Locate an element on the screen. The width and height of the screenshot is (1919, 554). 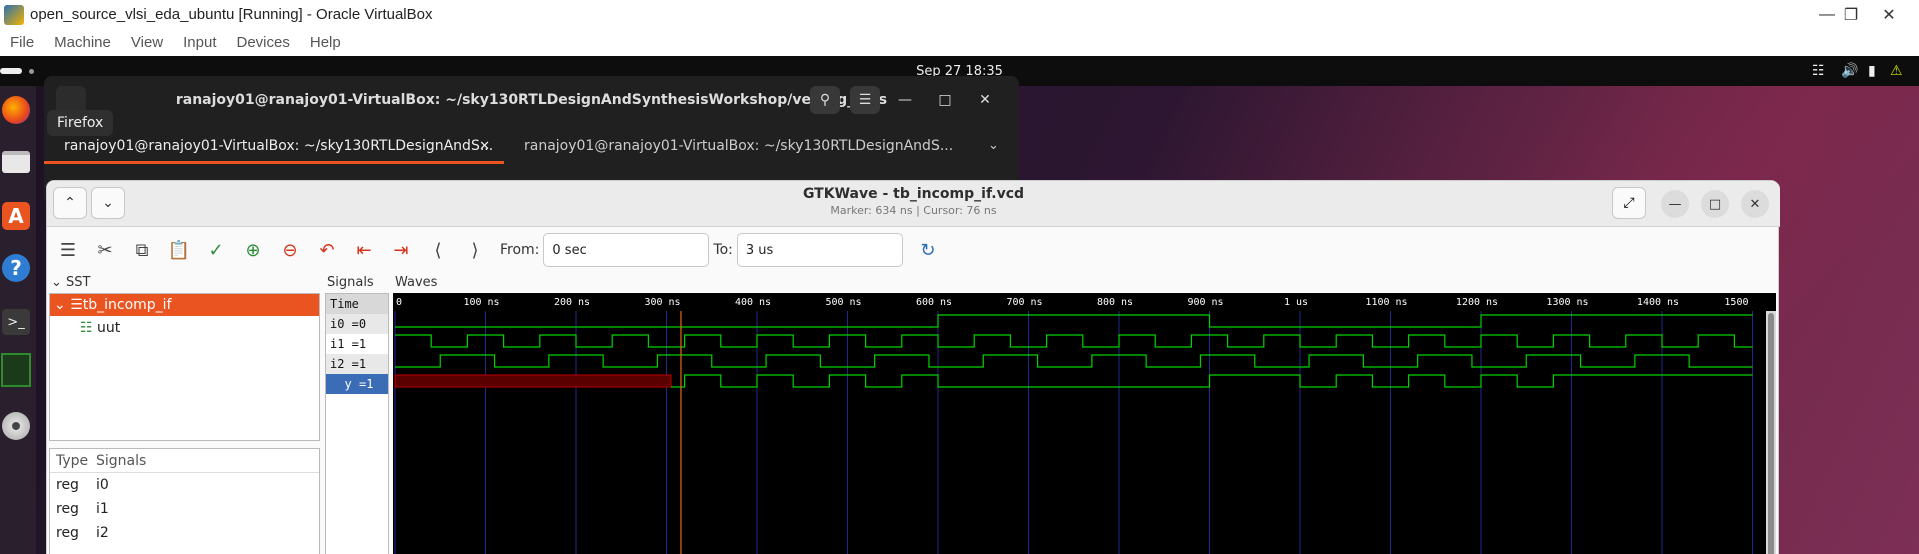
time-tick-label: 500 ns is located at coordinates (843, 302).